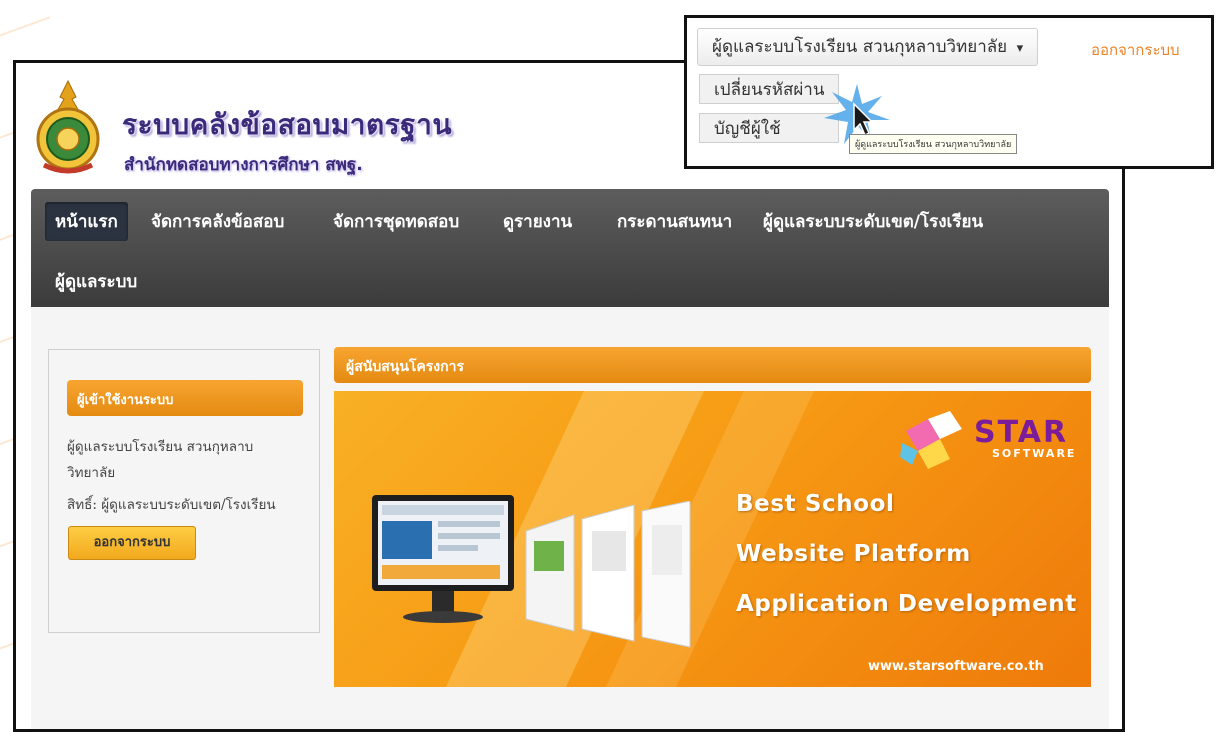 Image resolution: width=1216 pixels, height=732 pixels. What do you see at coordinates (1021, 432) in the screenshot?
I see `brand-name: STAR` at bounding box center [1021, 432].